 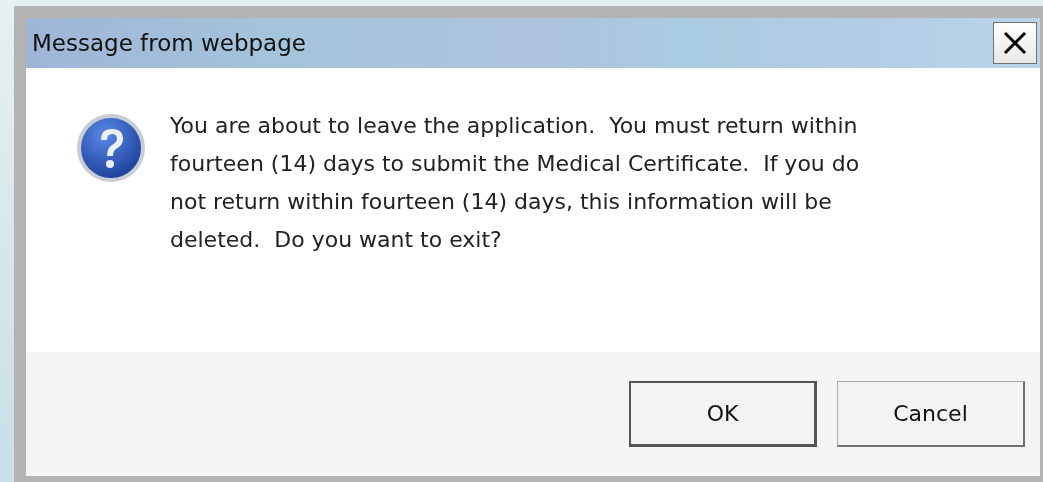 What do you see at coordinates (723, 414) in the screenshot?
I see `ok-button: OK` at bounding box center [723, 414].